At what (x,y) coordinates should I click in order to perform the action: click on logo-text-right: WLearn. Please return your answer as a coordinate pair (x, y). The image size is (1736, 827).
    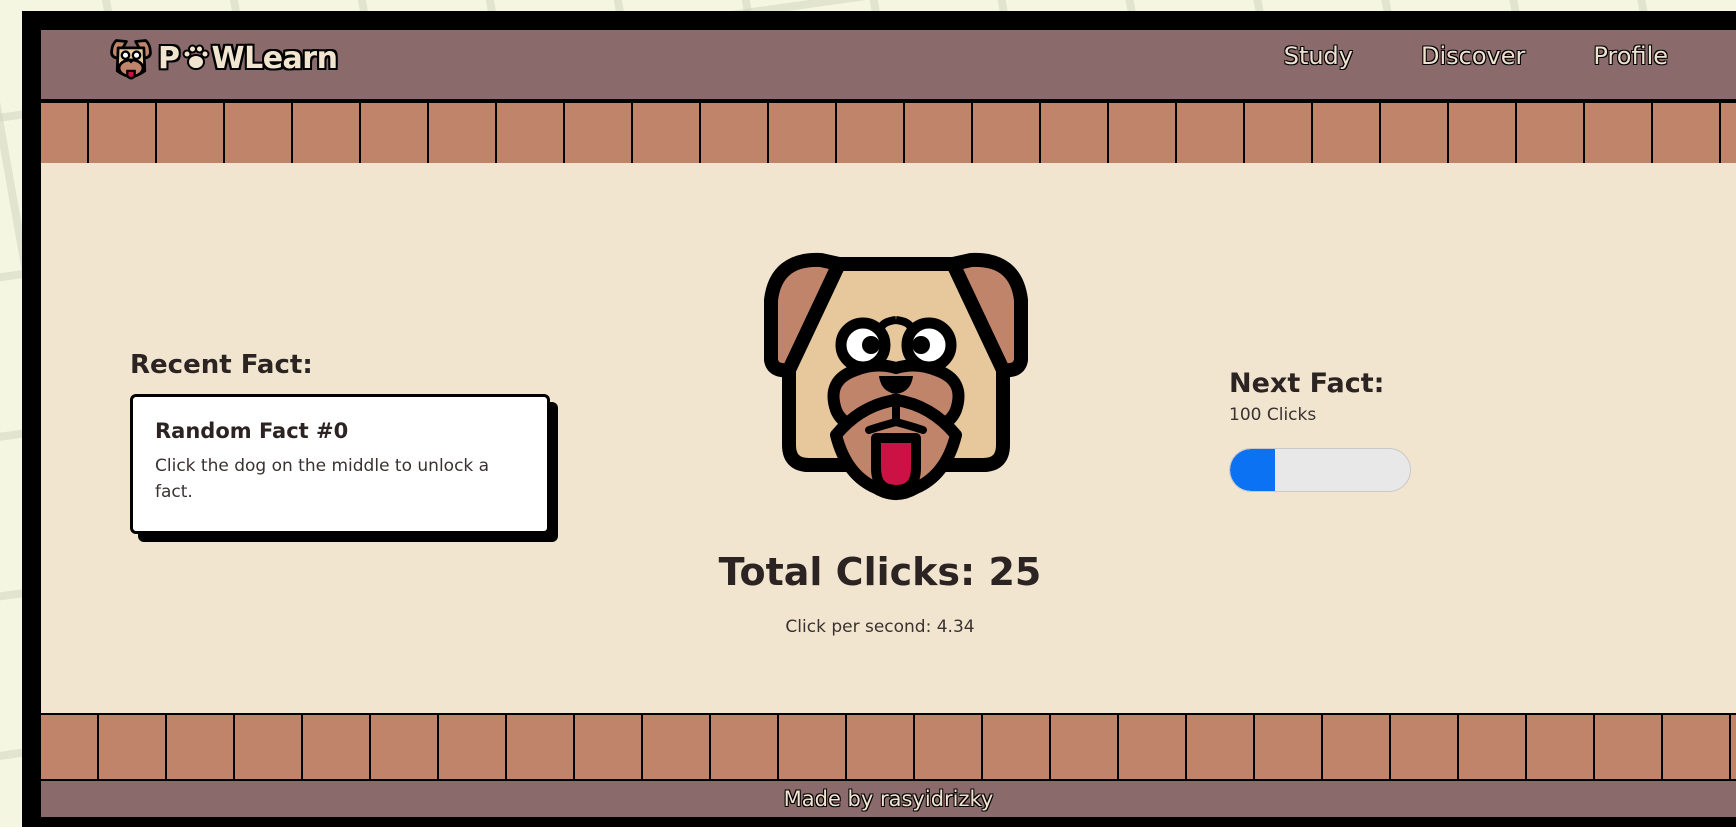
    Looking at the image, I should click on (274, 58).